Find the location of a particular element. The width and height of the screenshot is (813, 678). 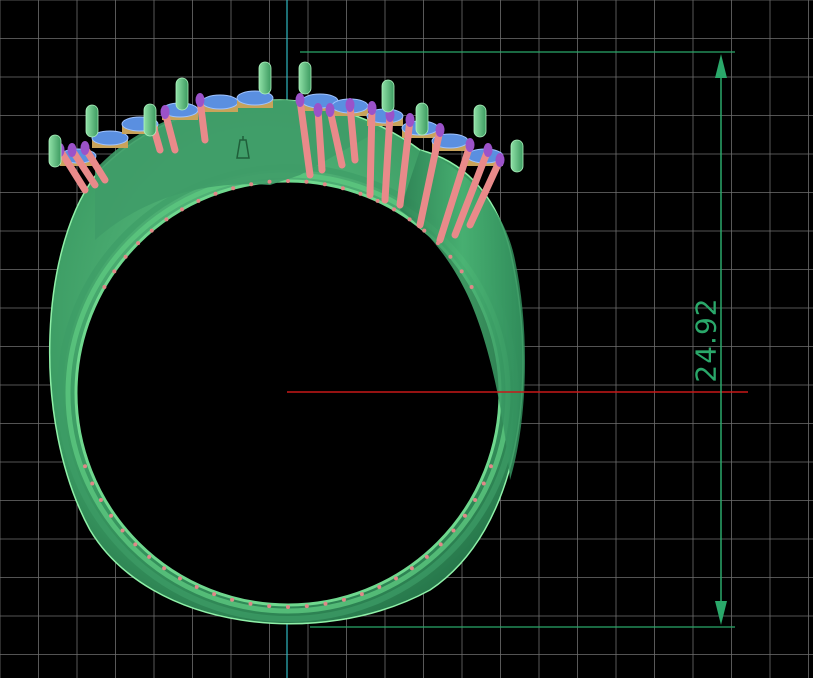

dimension-arrow-up-icon is located at coordinates (721, 66).